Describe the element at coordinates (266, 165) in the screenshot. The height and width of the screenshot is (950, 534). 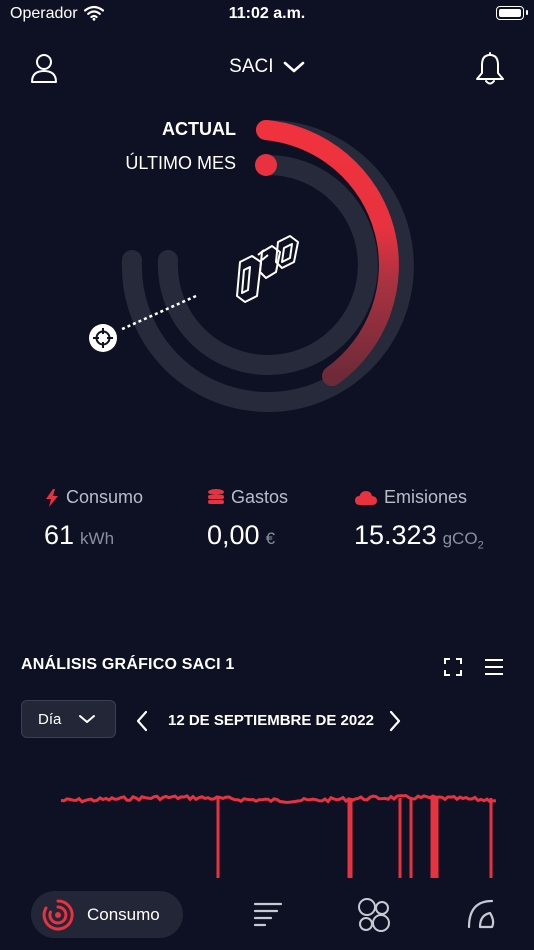
I see `last-month-dot` at that location.